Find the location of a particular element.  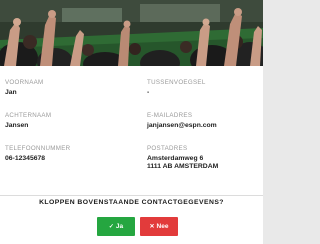

close-icon: ✕ is located at coordinates (152, 227).